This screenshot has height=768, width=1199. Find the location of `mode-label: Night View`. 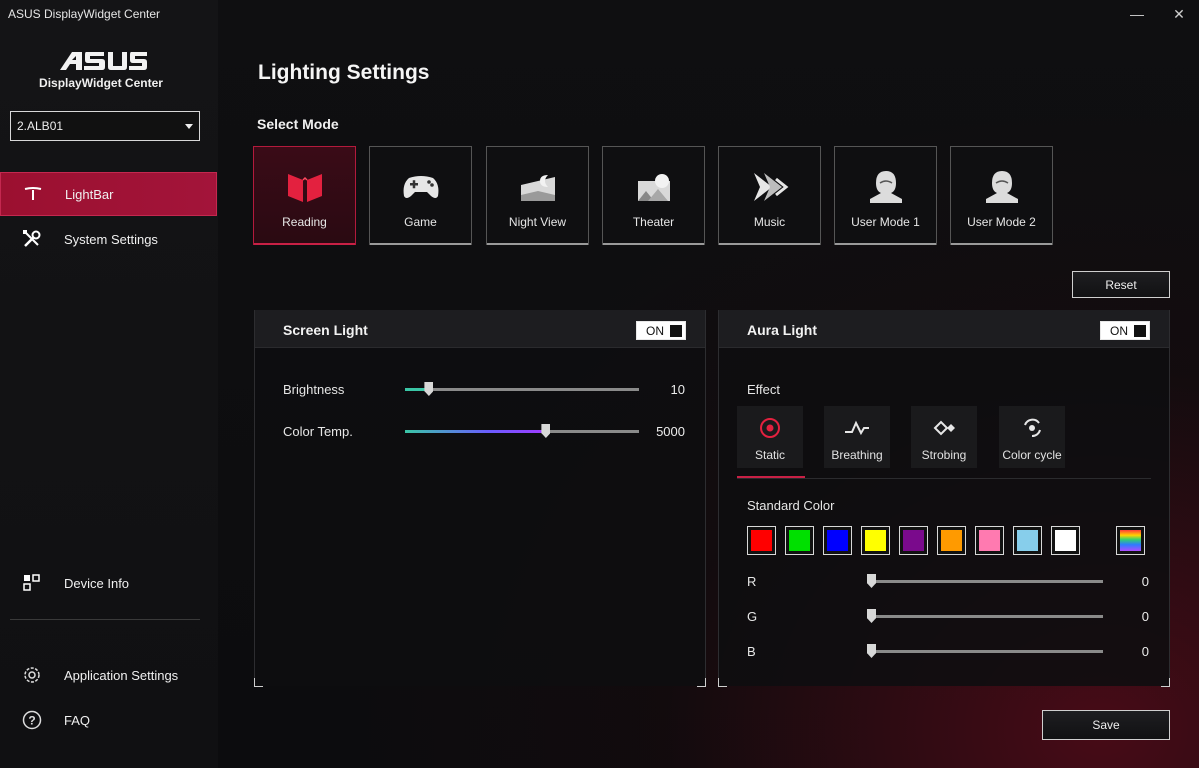

mode-label: Night View is located at coordinates (537, 222).